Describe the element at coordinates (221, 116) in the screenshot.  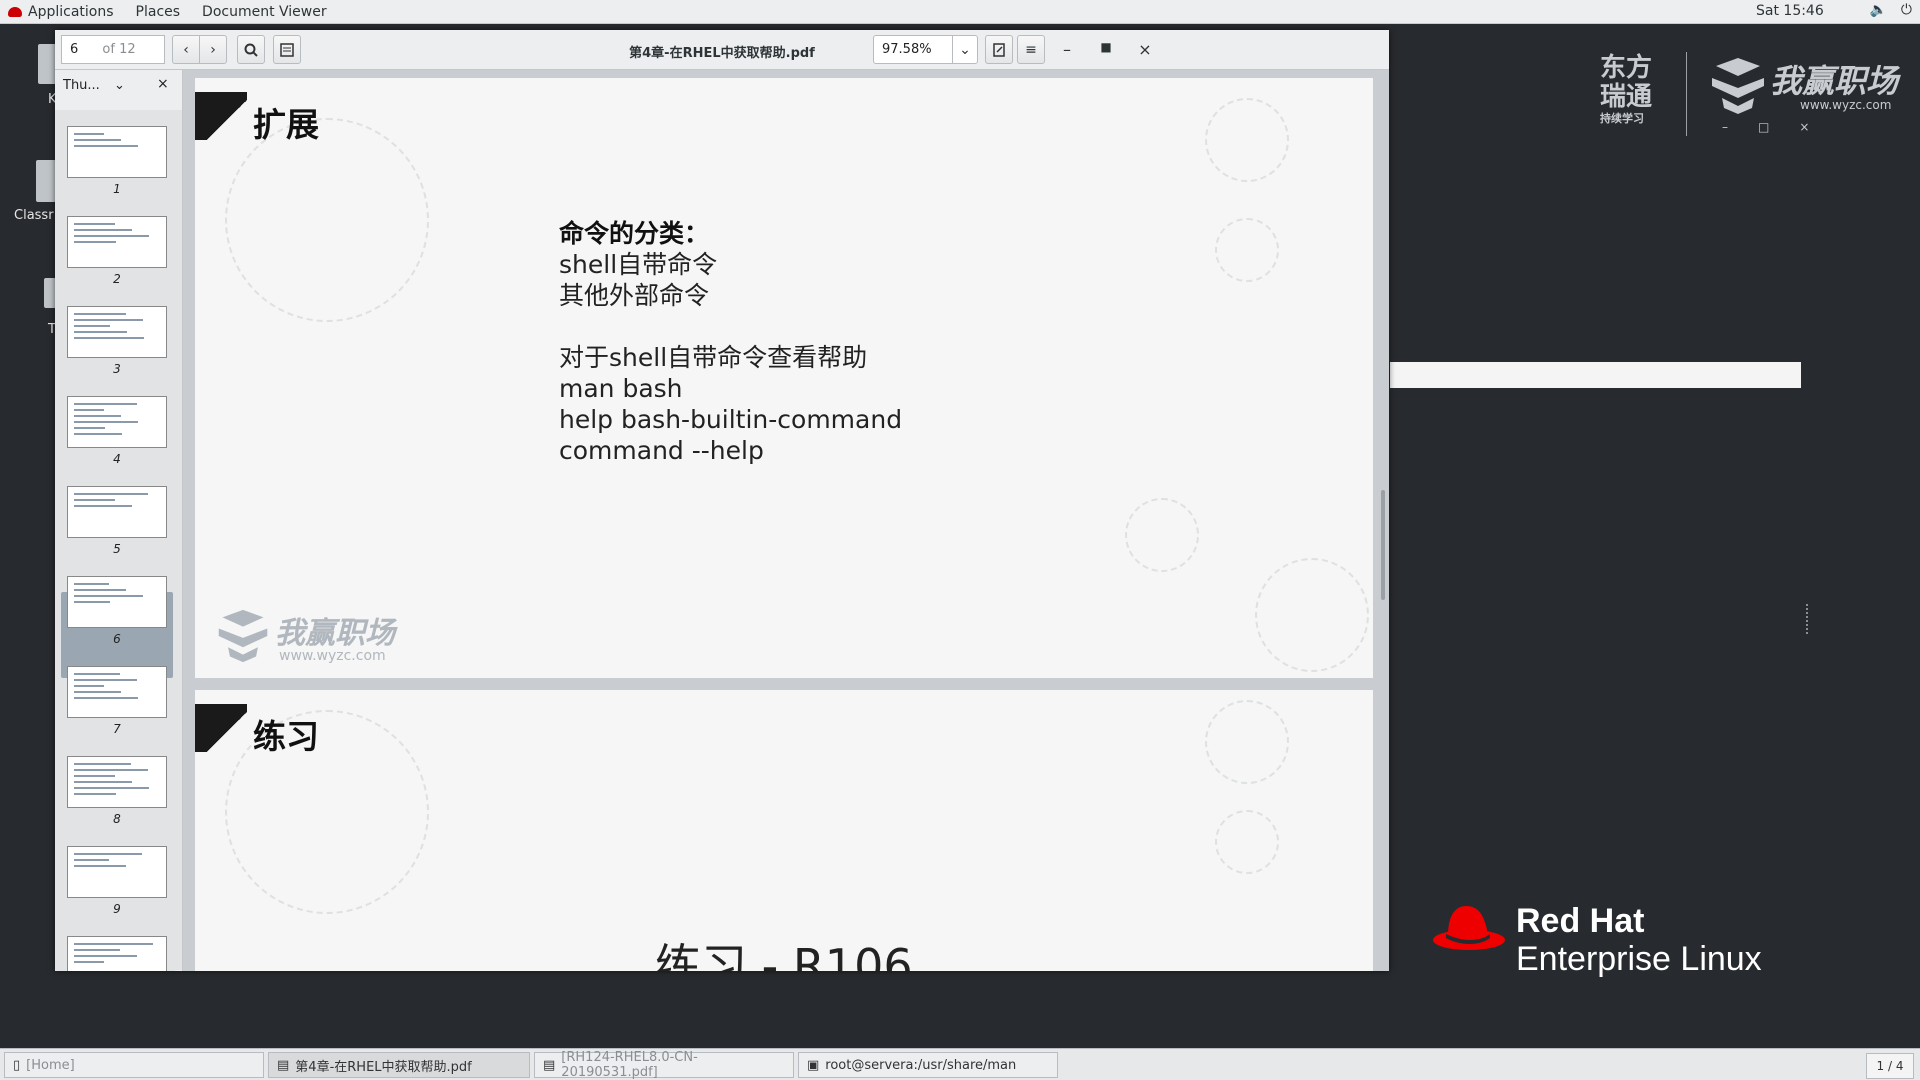
I see `heading-marker` at that location.